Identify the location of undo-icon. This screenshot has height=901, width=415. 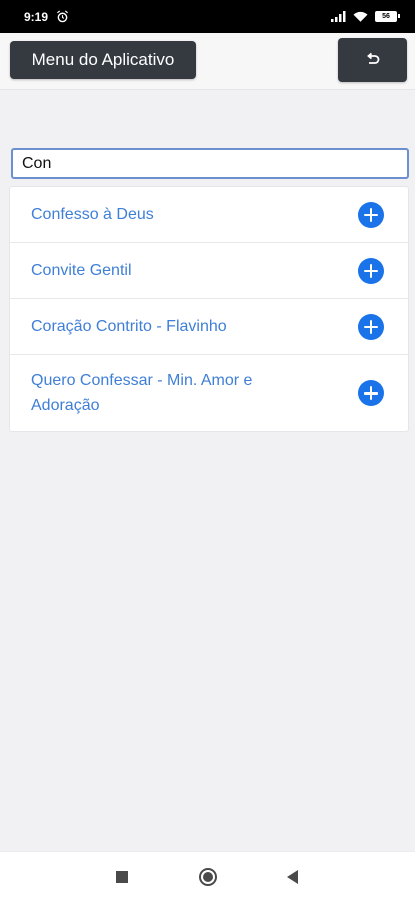
(372, 58).